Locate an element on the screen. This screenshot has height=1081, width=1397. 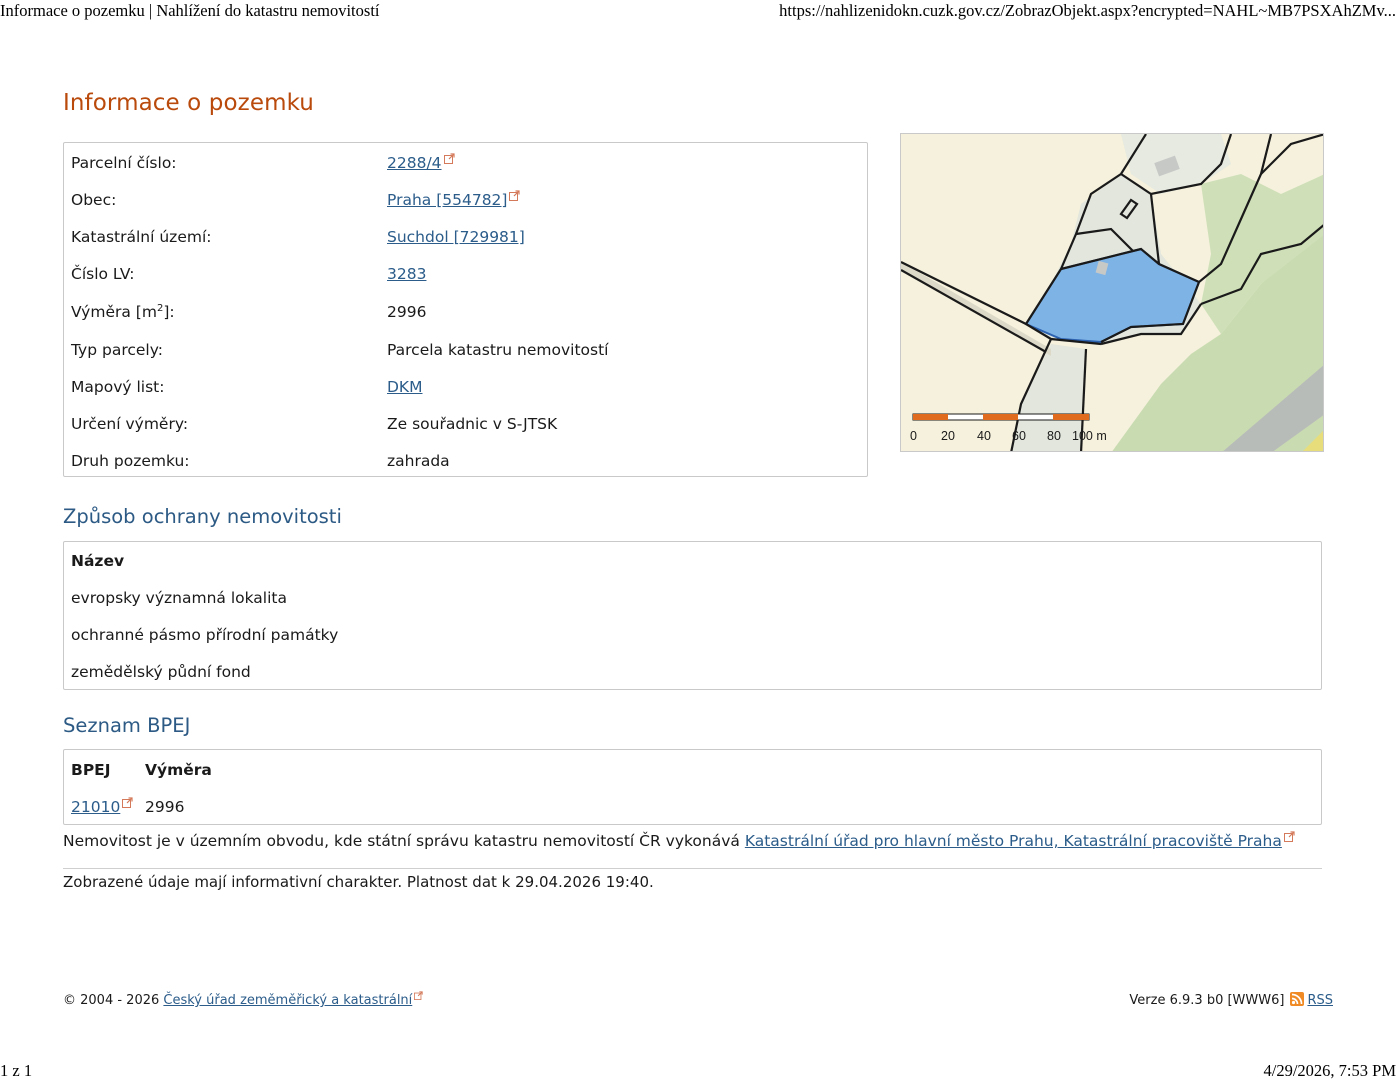
bpej-code-cell: 21010 is located at coordinates (102, 806).